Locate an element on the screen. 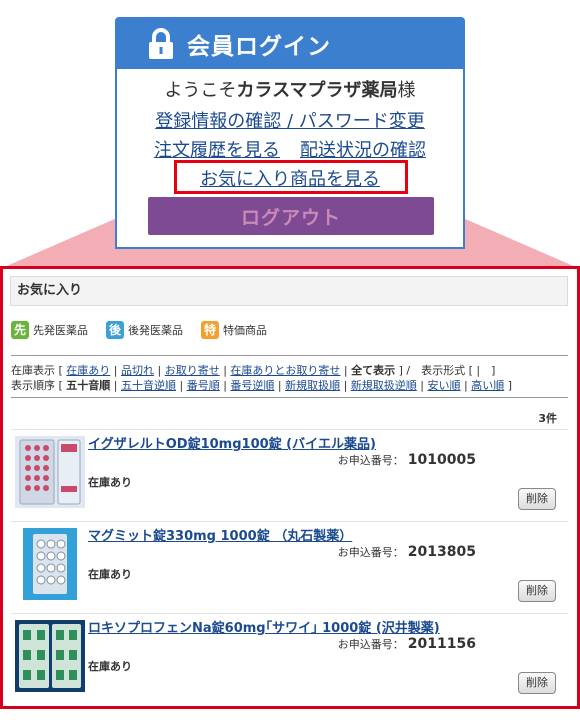 The height and width of the screenshot is (720, 580). product-name-link: ロキソプロフェンNa錠60mg｢サワイ｣ 1000錠 (沢井製薬) is located at coordinates (264, 626).